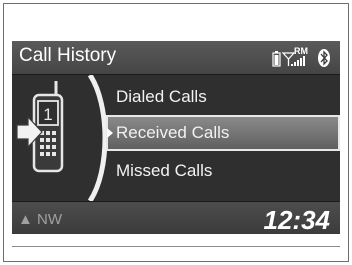  Describe the element at coordinates (301, 51) in the screenshot. I see `roaming-label: RM` at that location.